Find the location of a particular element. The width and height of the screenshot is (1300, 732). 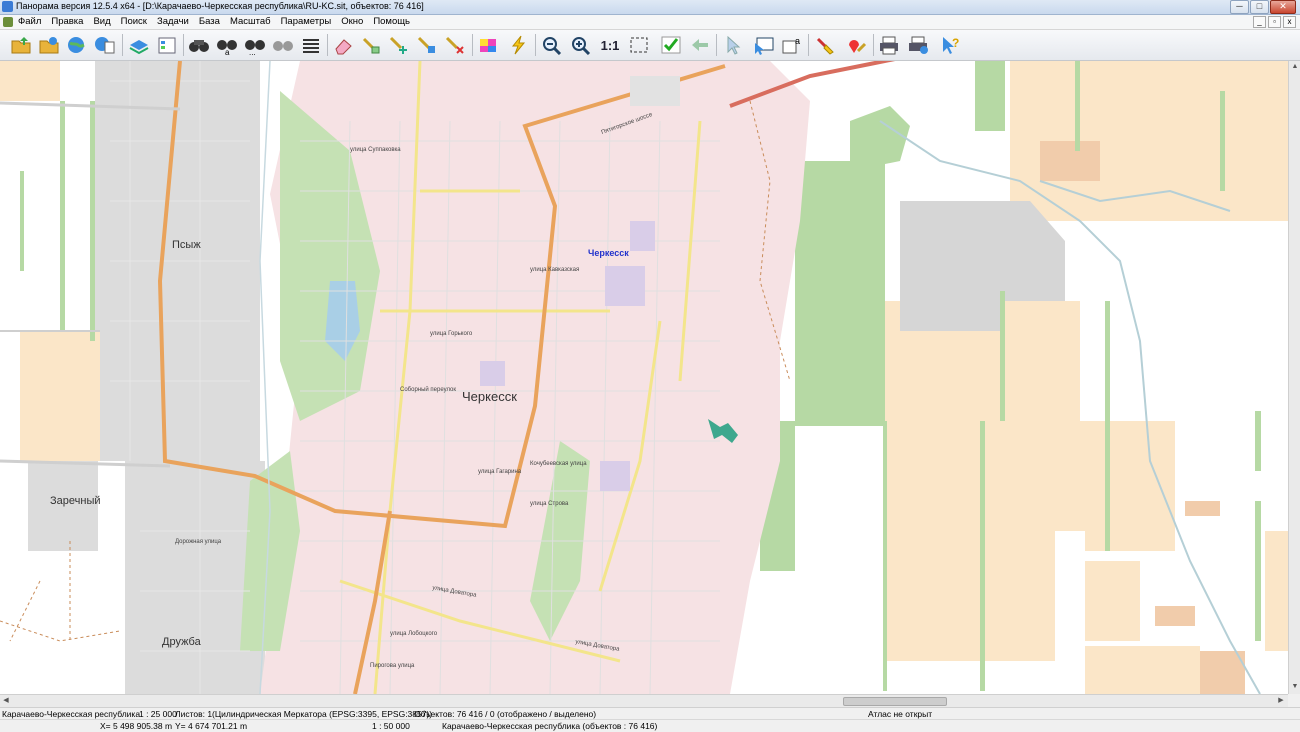

main-toolbar: a ... 1:1 a ? is located at coordinates (650, 45).